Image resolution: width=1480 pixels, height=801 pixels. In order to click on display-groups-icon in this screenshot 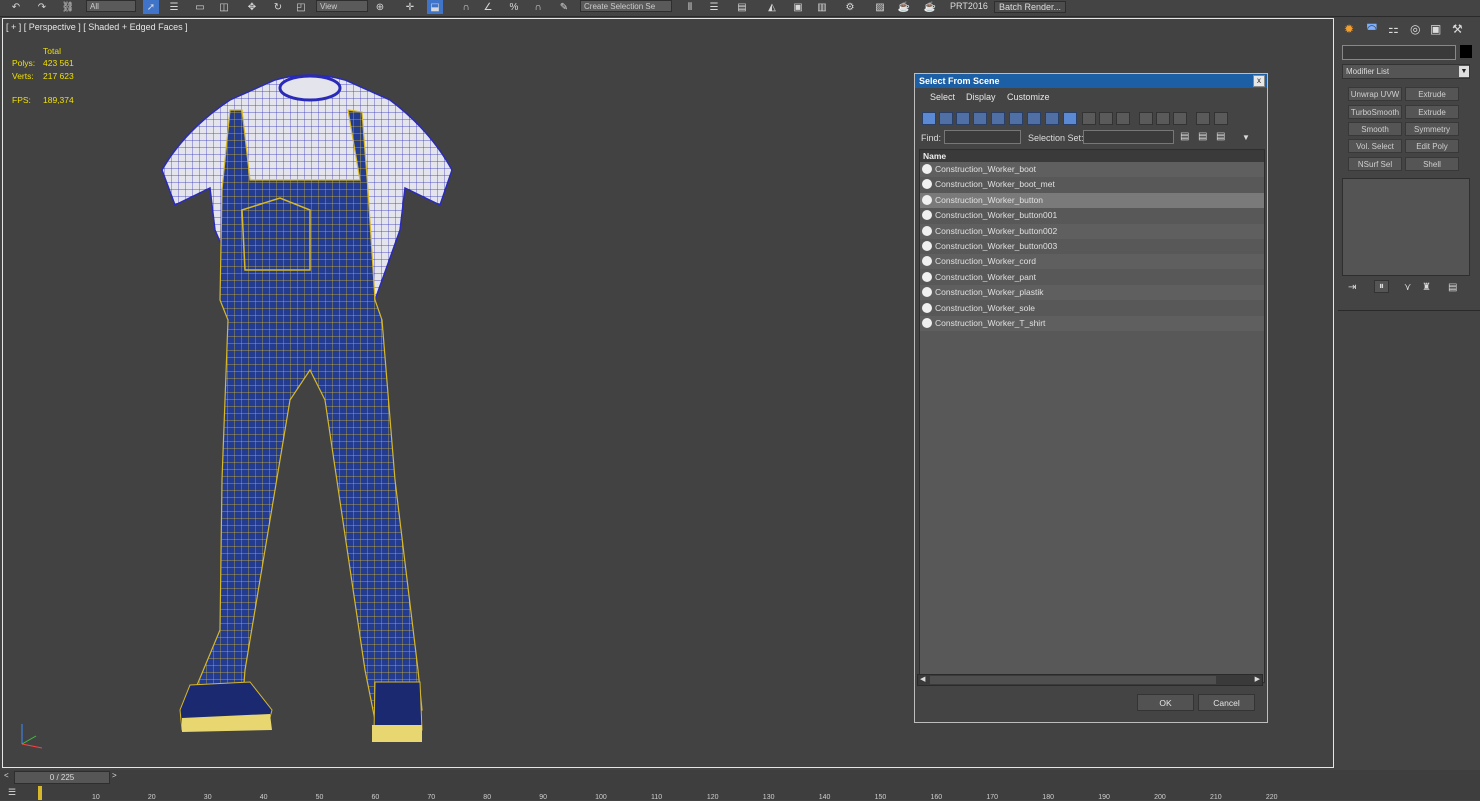, I will do `click(1034, 118)`.